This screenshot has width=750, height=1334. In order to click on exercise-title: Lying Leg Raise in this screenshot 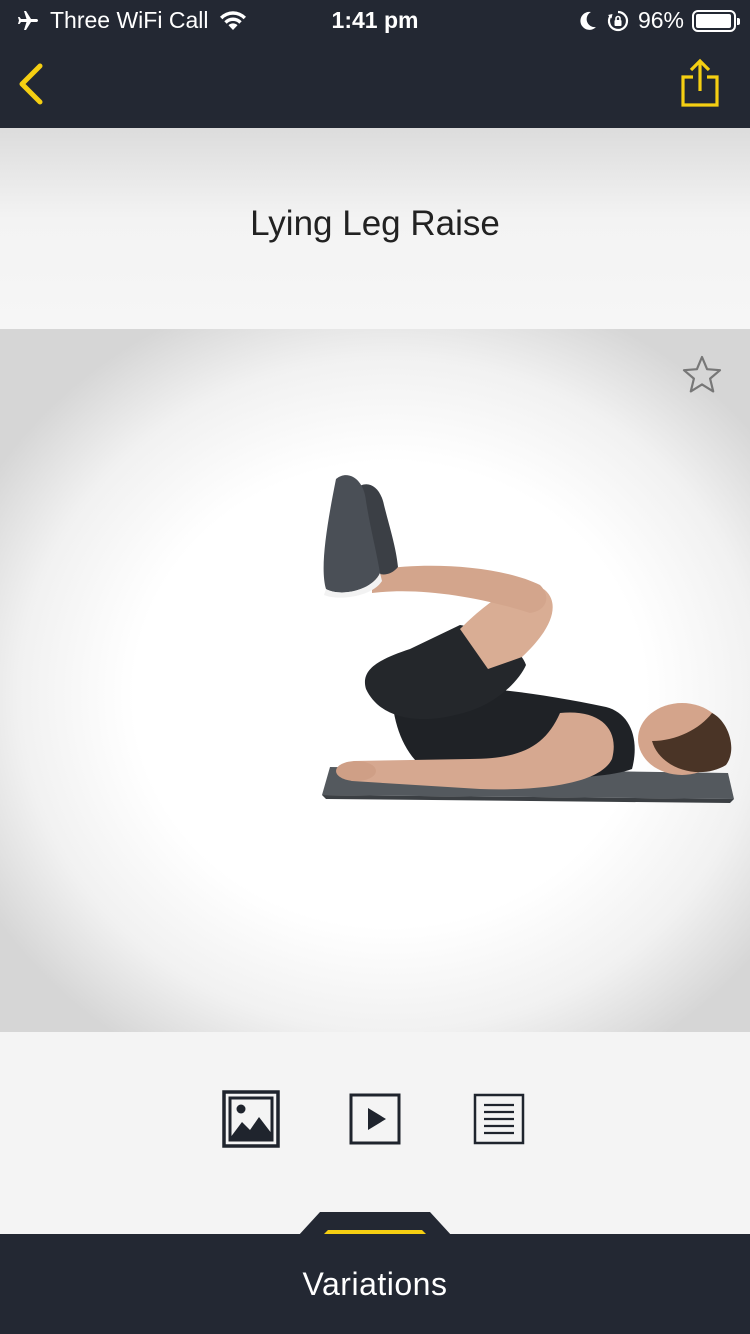, I will do `click(375, 223)`.